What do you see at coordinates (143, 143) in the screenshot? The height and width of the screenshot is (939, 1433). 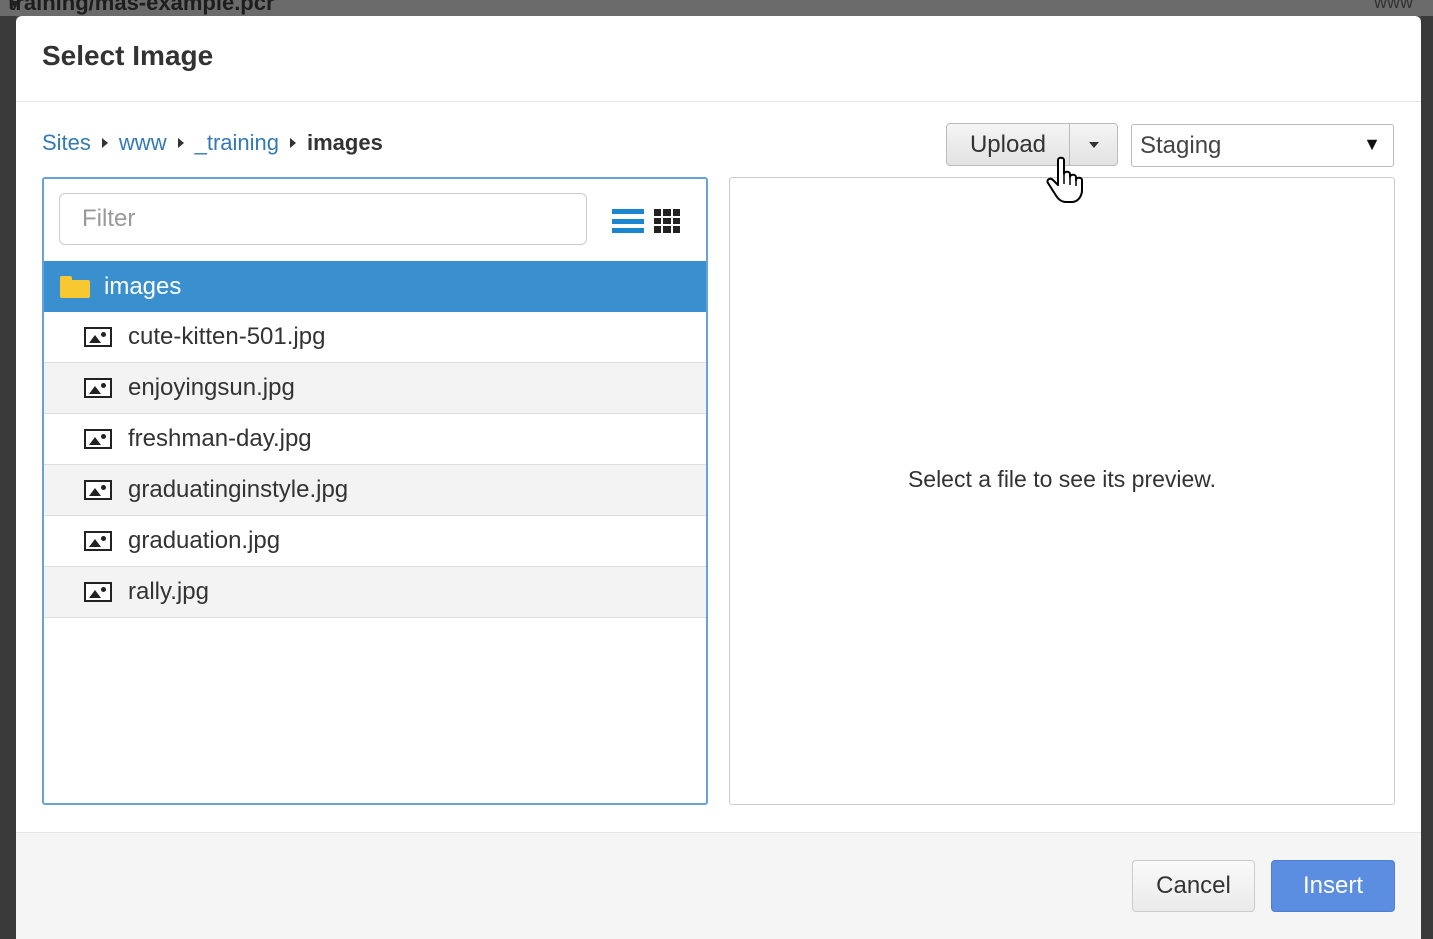 I see `breadcrumb-www: www` at bounding box center [143, 143].